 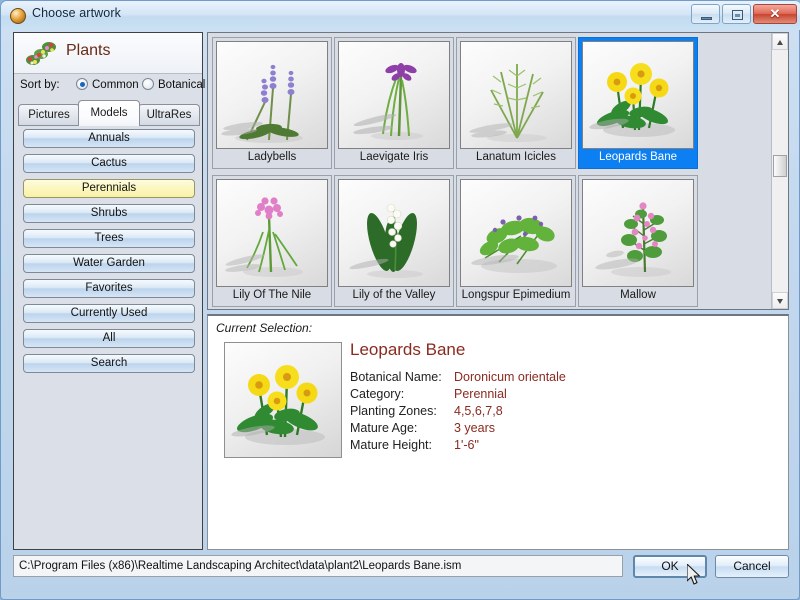 What do you see at coordinates (109, 238) in the screenshot?
I see `category-button-trees: Trees` at bounding box center [109, 238].